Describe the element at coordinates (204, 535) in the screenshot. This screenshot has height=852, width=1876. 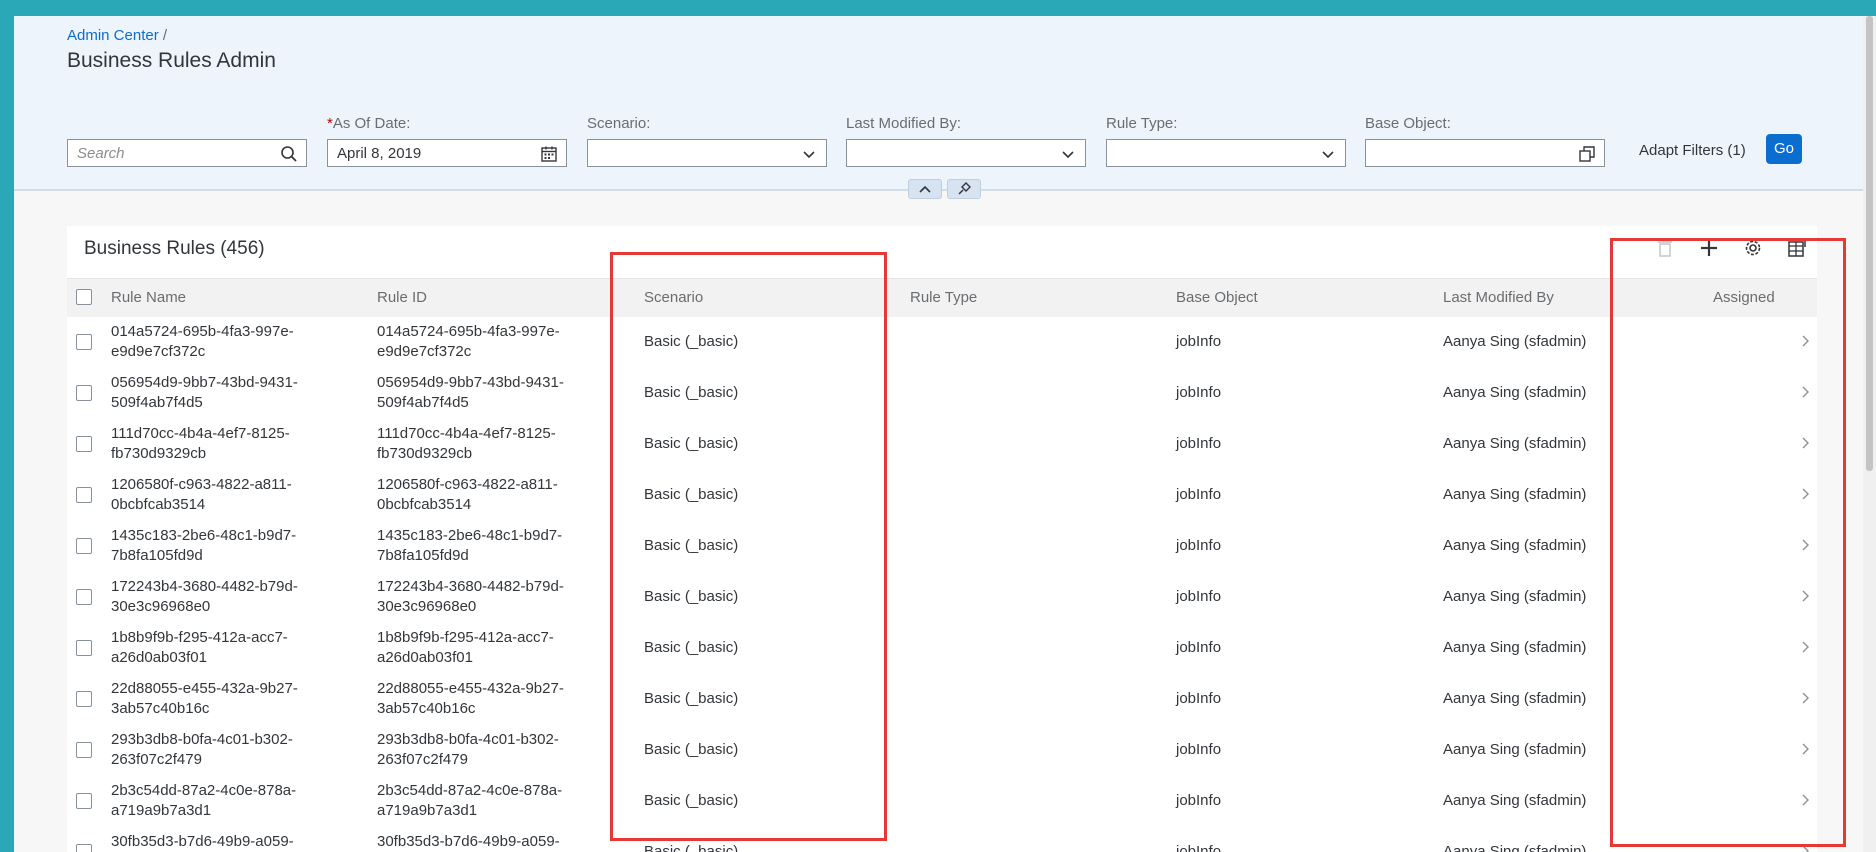
I see `rule-name-line1: 1435c183-2be6-48c1-b9d7-` at that location.